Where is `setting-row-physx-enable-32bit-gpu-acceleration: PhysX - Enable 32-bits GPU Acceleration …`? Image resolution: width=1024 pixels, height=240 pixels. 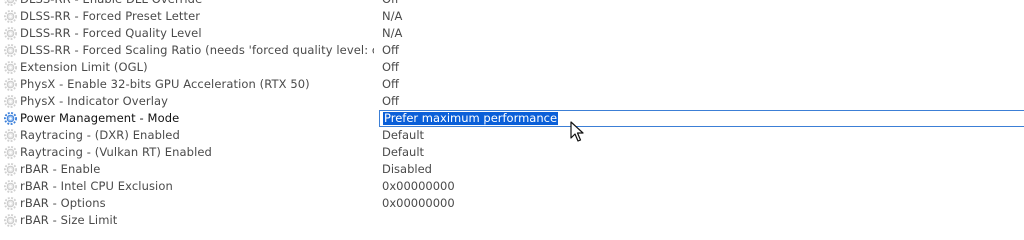
setting-row-physx-enable-32bit-gpu-acceleration: PhysX - Enable 32-bits GPU Acceleration … is located at coordinates (512, 84).